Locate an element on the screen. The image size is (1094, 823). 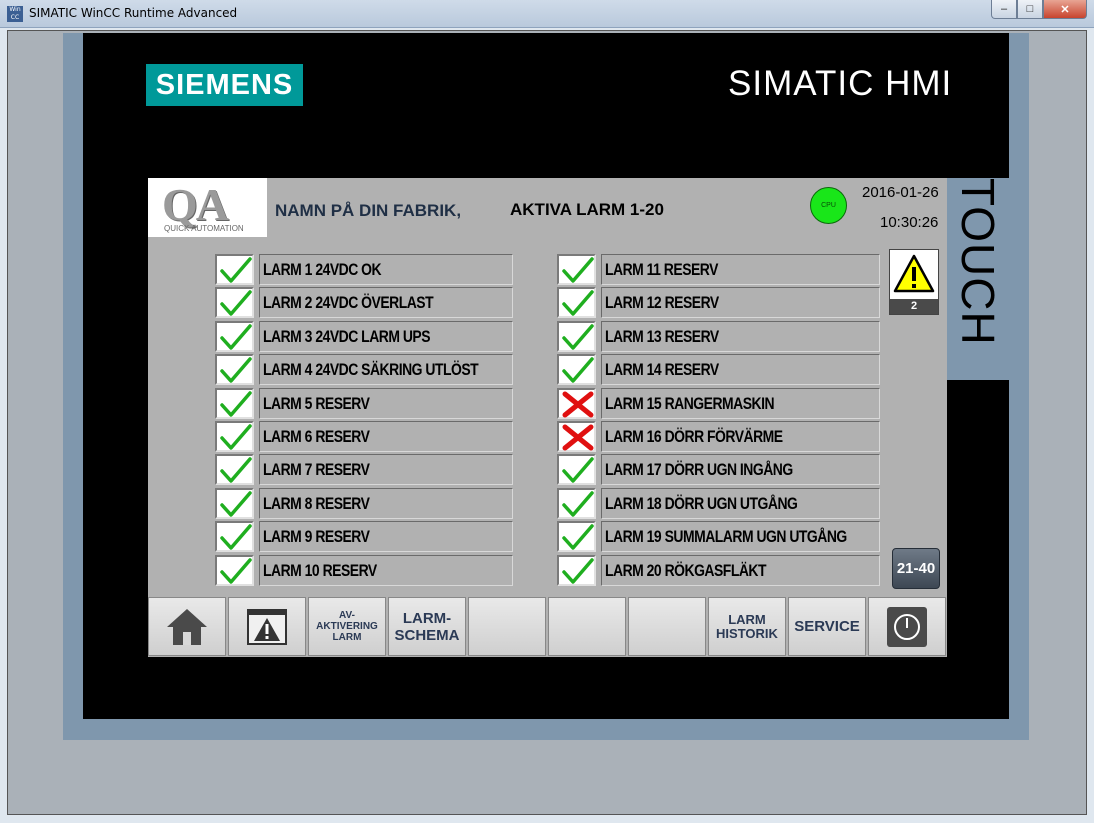
app-icon: Win CC is located at coordinates (15, 14).